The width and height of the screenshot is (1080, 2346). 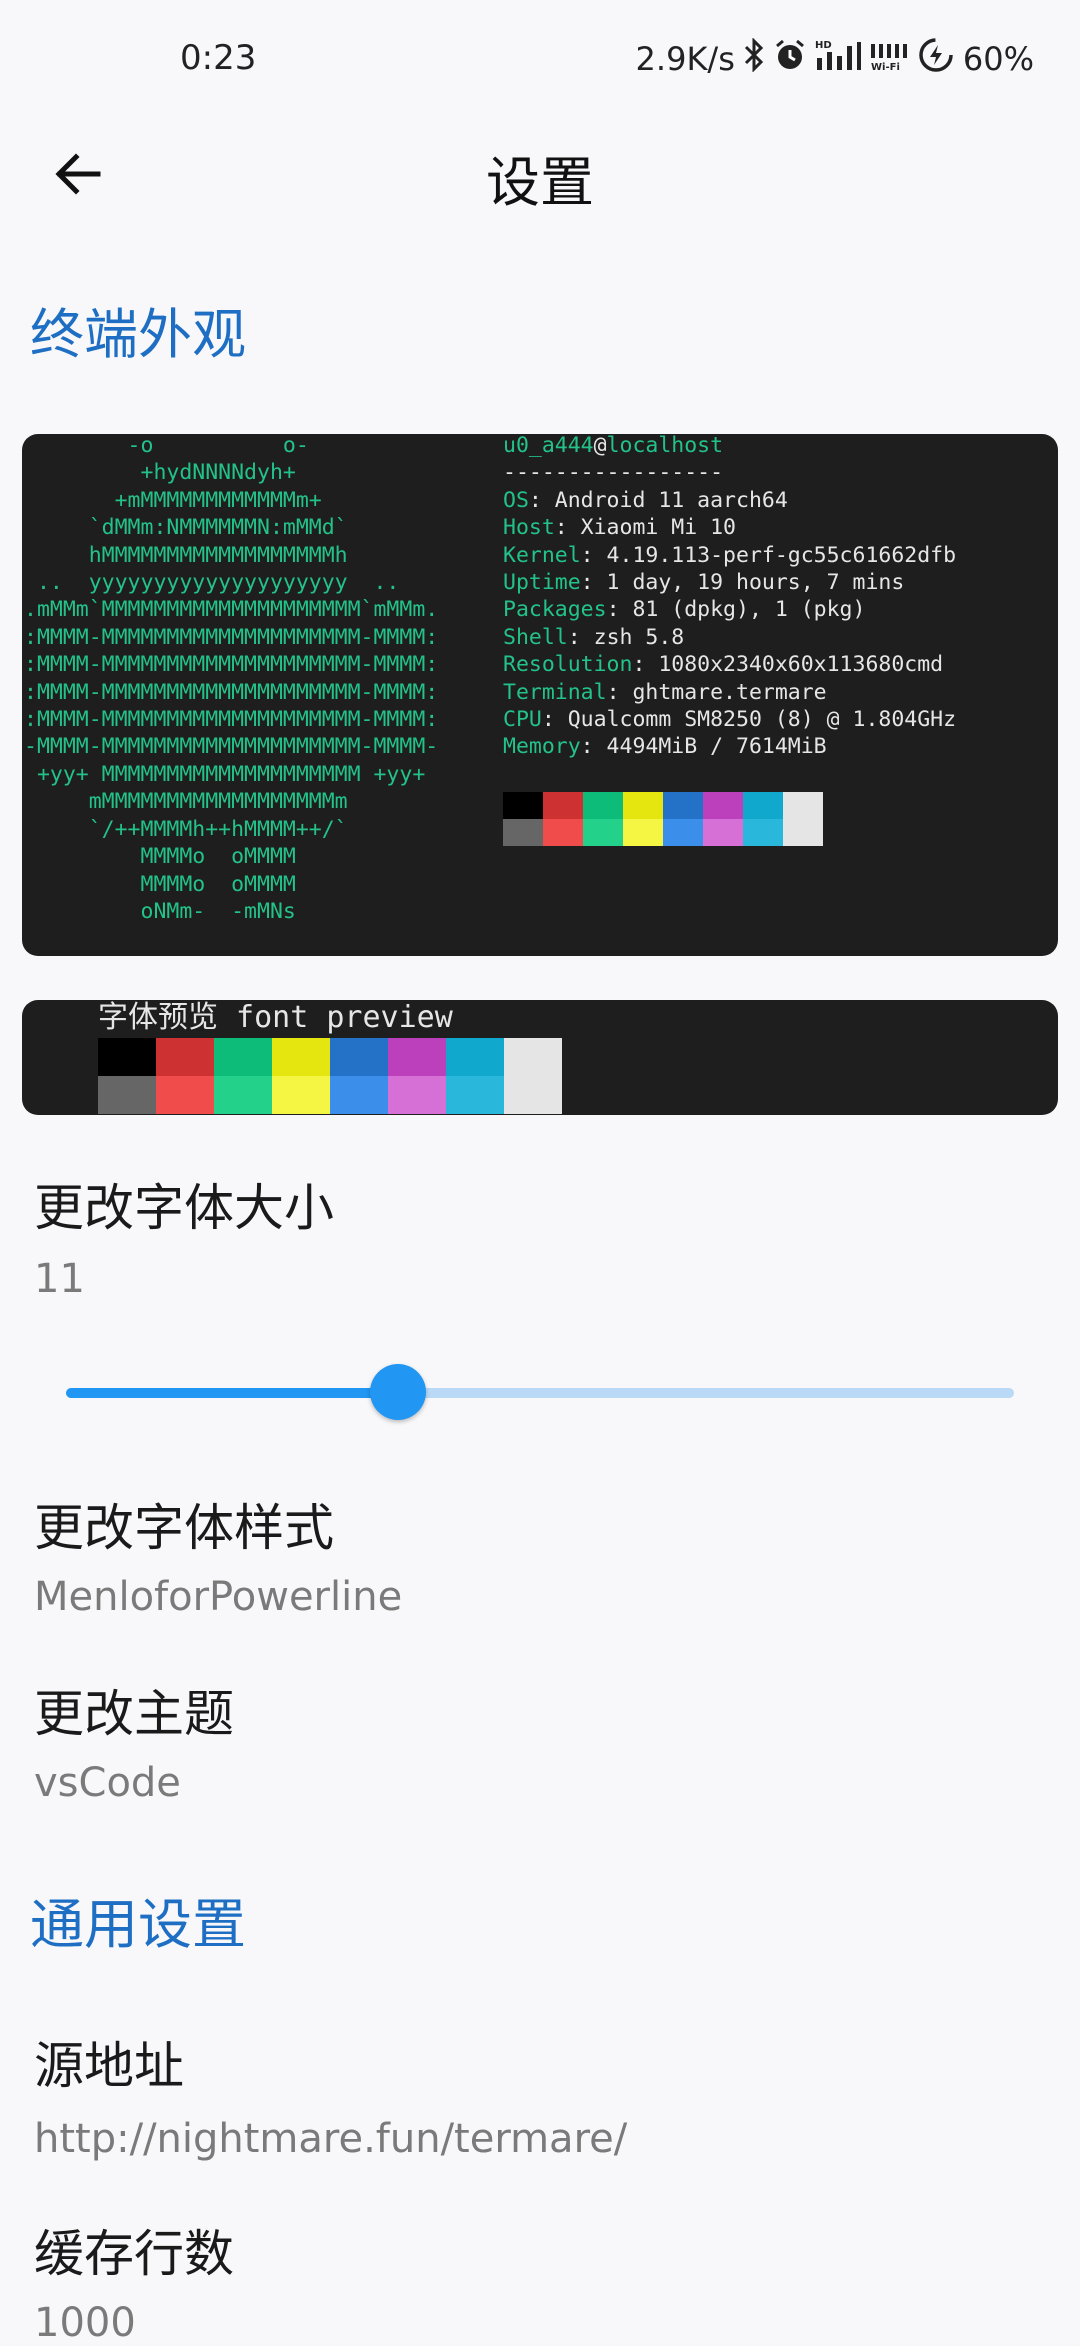 What do you see at coordinates (166, 446) in the screenshot?
I see `ascii-logo-line: -o o-` at bounding box center [166, 446].